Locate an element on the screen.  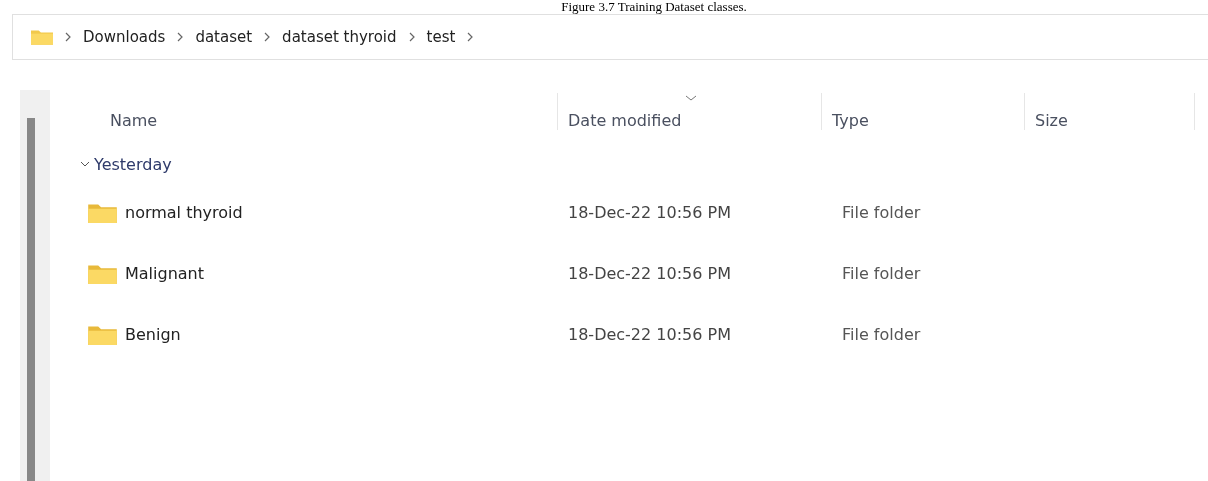
column-header: Type is located at coordinates (923, 111).